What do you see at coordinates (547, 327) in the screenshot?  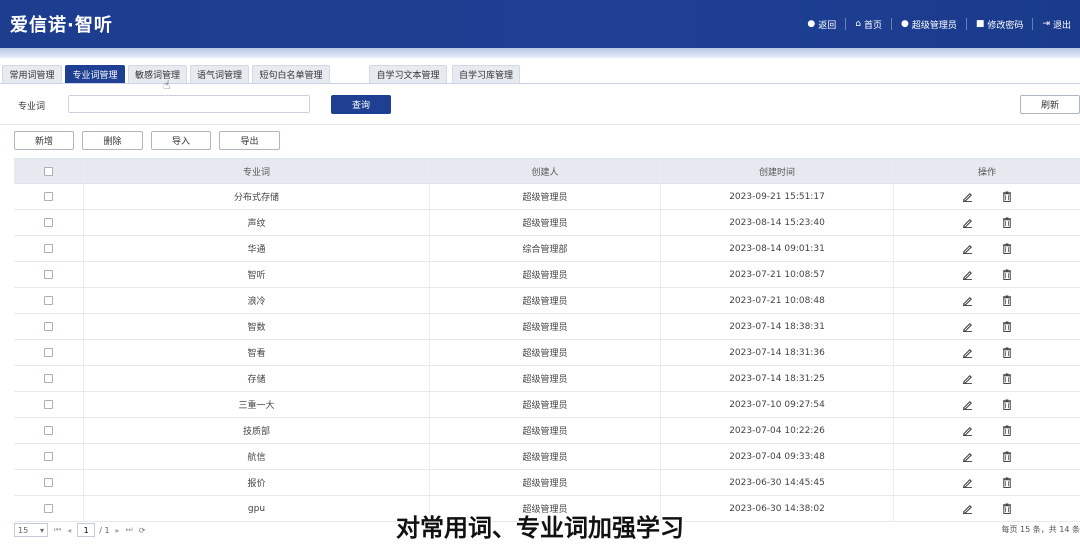 I see `table-row: 智数 超级管理员 2023-07-14 18:38:31` at bounding box center [547, 327].